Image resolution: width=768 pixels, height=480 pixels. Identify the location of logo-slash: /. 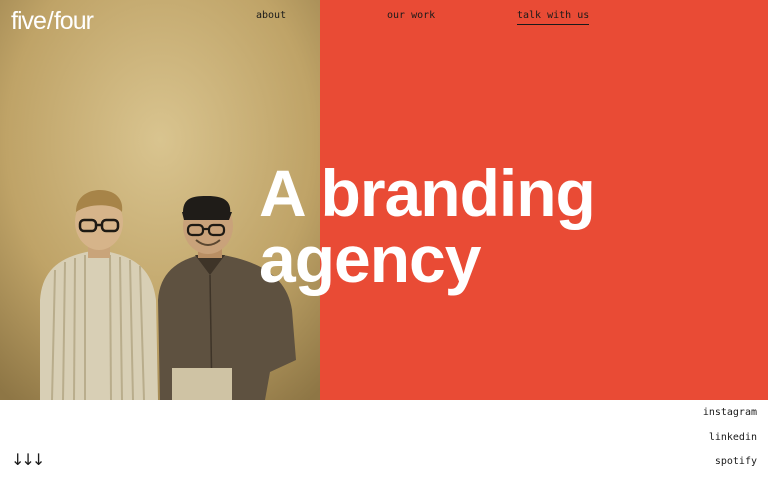
(50, 21).